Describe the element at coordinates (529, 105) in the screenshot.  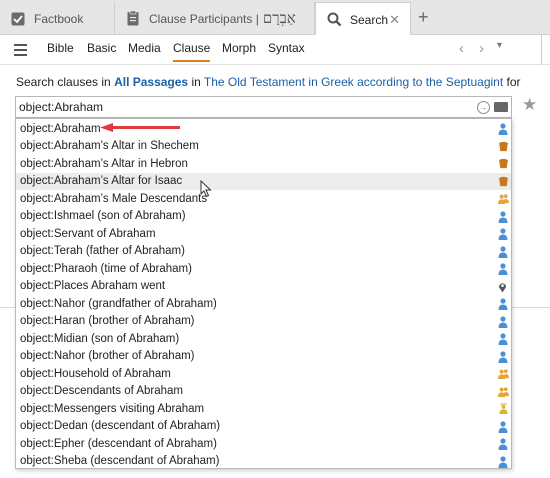
I see `favorite-star-icon: ★` at that location.